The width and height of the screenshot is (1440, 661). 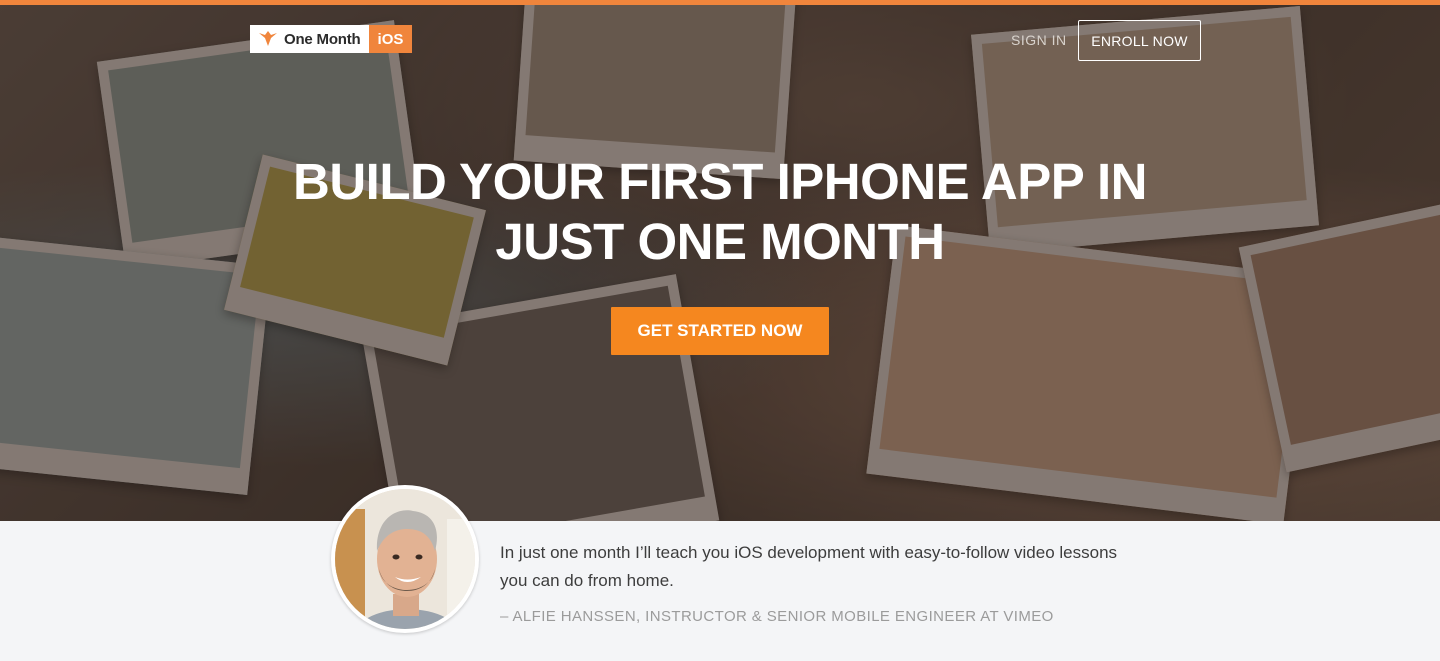 I want to click on instructor-avatar, so click(x=405, y=559).